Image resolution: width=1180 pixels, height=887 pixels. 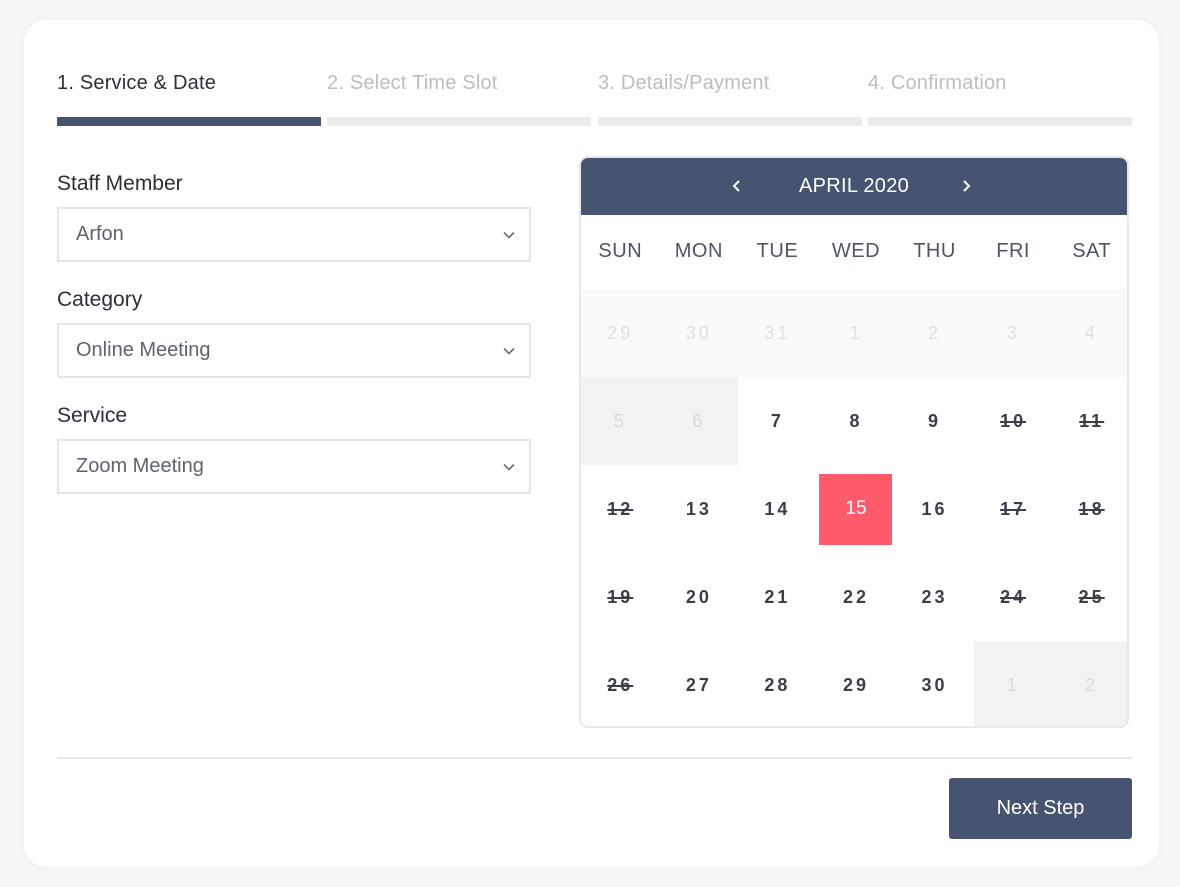 What do you see at coordinates (294, 466) in the screenshot?
I see `service-select: Zoom Meeting` at bounding box center [294, 466].